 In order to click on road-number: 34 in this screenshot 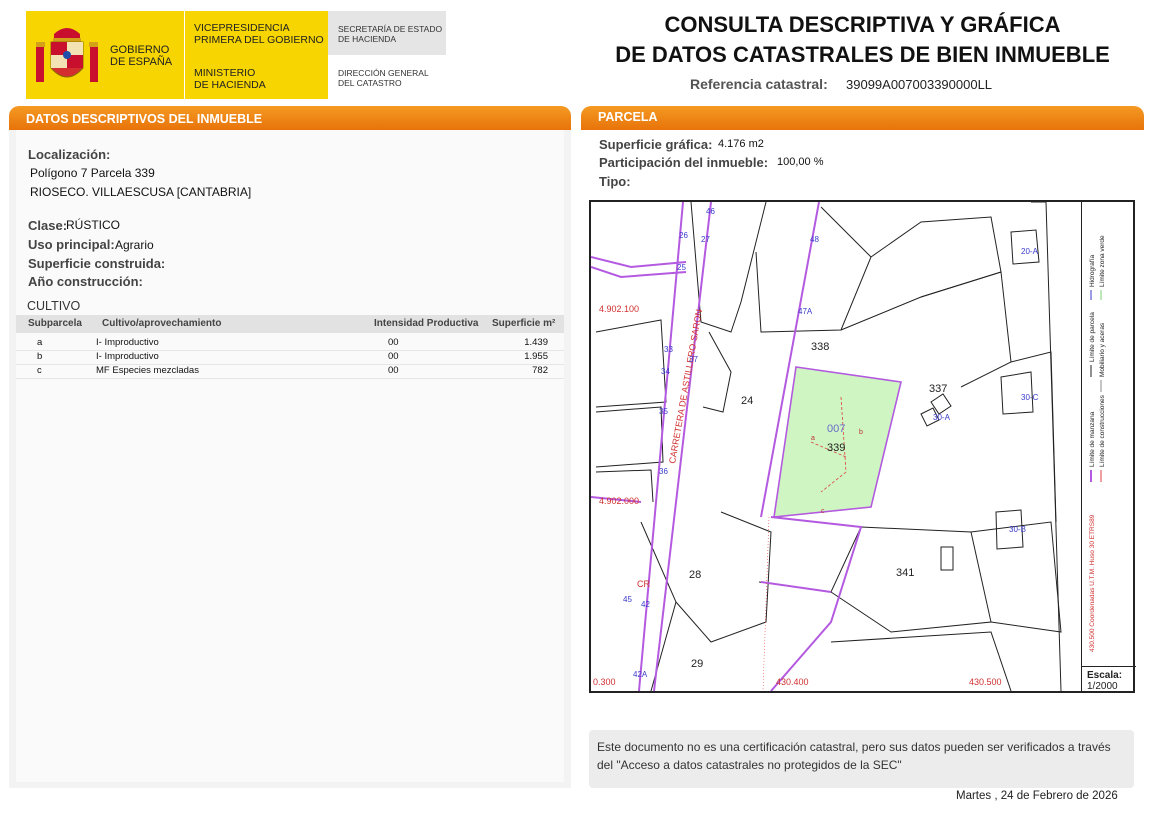, I will do `click(665, 371)`.